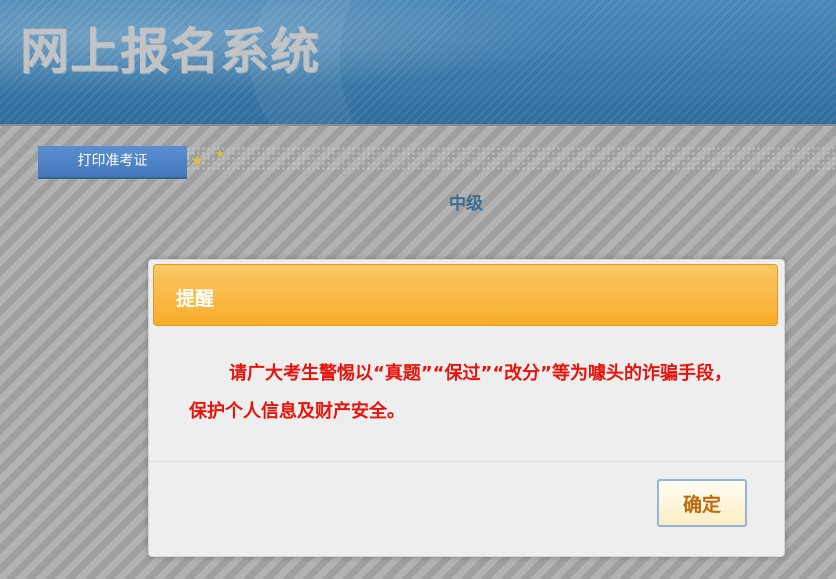 The width and height of the screenshot is (836, 579). Describe the element at coordinates (195, 299) in the screenshot. I see `dialog-title: 提醒` at that location.